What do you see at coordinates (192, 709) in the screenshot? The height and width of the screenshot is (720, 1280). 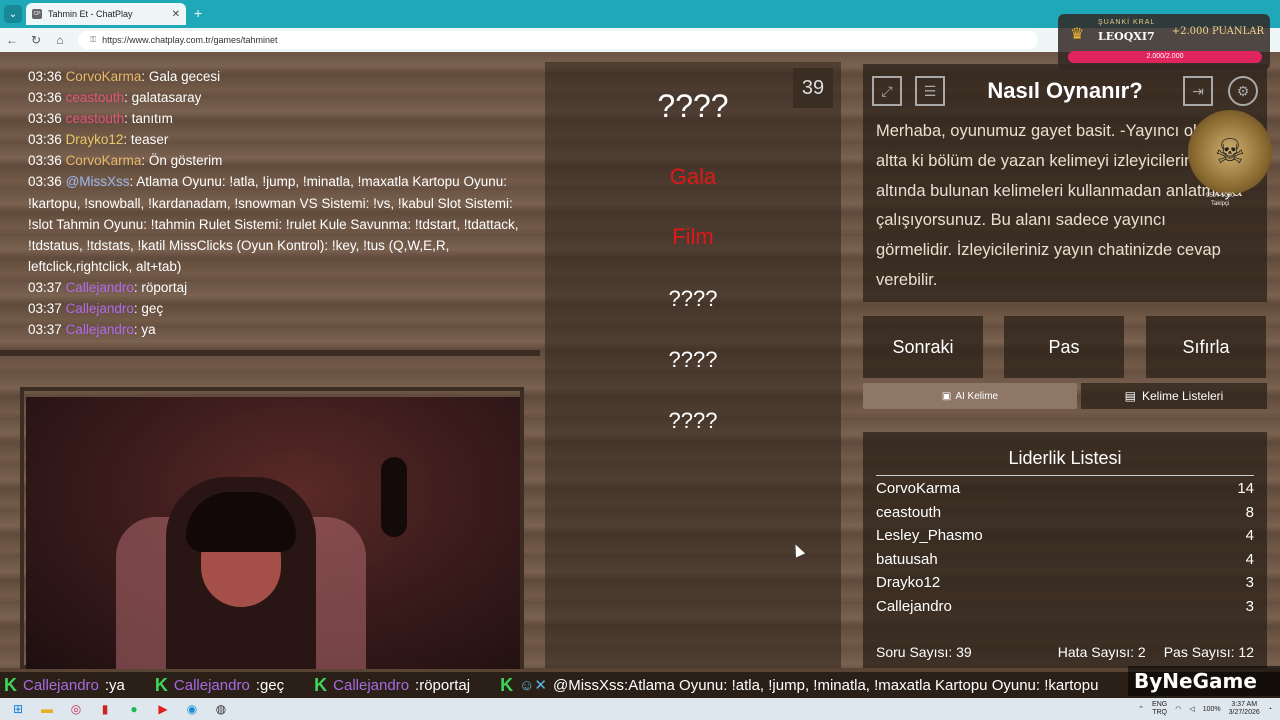 I see `edge-browser-icon: ◉` at bounding box center [192, 709].